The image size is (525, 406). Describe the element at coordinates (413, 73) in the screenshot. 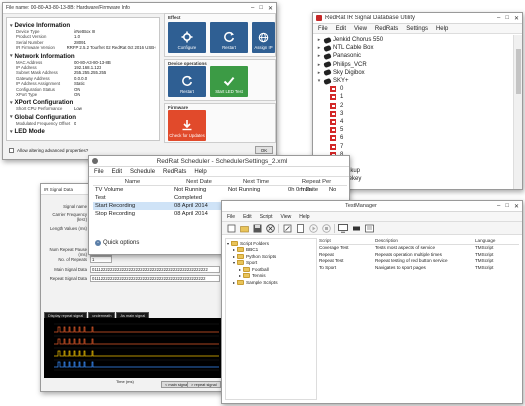

I see `device-node: ▸ Sky Digibox` at that location.